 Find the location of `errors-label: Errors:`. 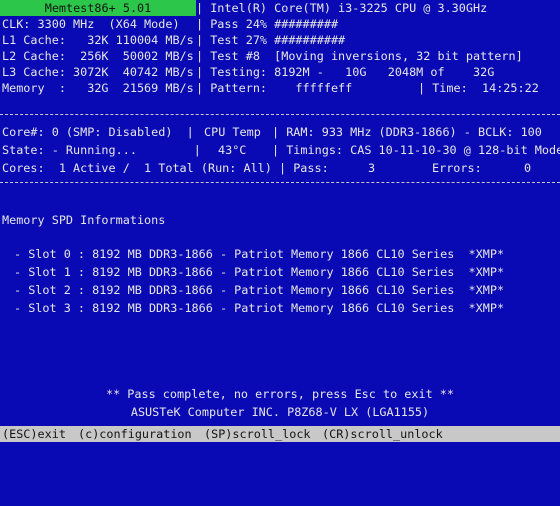

errors-label: Errors: is located at coordinates (457, 168).